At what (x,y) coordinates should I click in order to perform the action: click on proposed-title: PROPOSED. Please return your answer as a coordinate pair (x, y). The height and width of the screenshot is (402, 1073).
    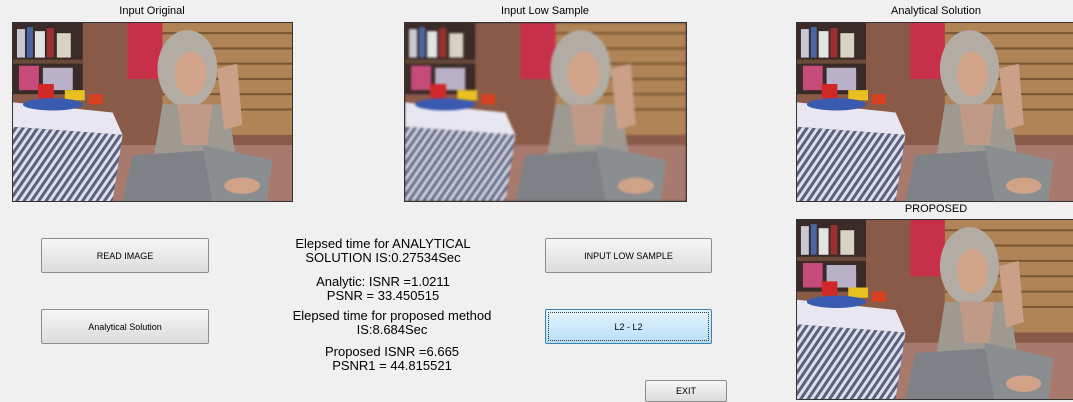
    Looking at the image, I should click on (936, 209).